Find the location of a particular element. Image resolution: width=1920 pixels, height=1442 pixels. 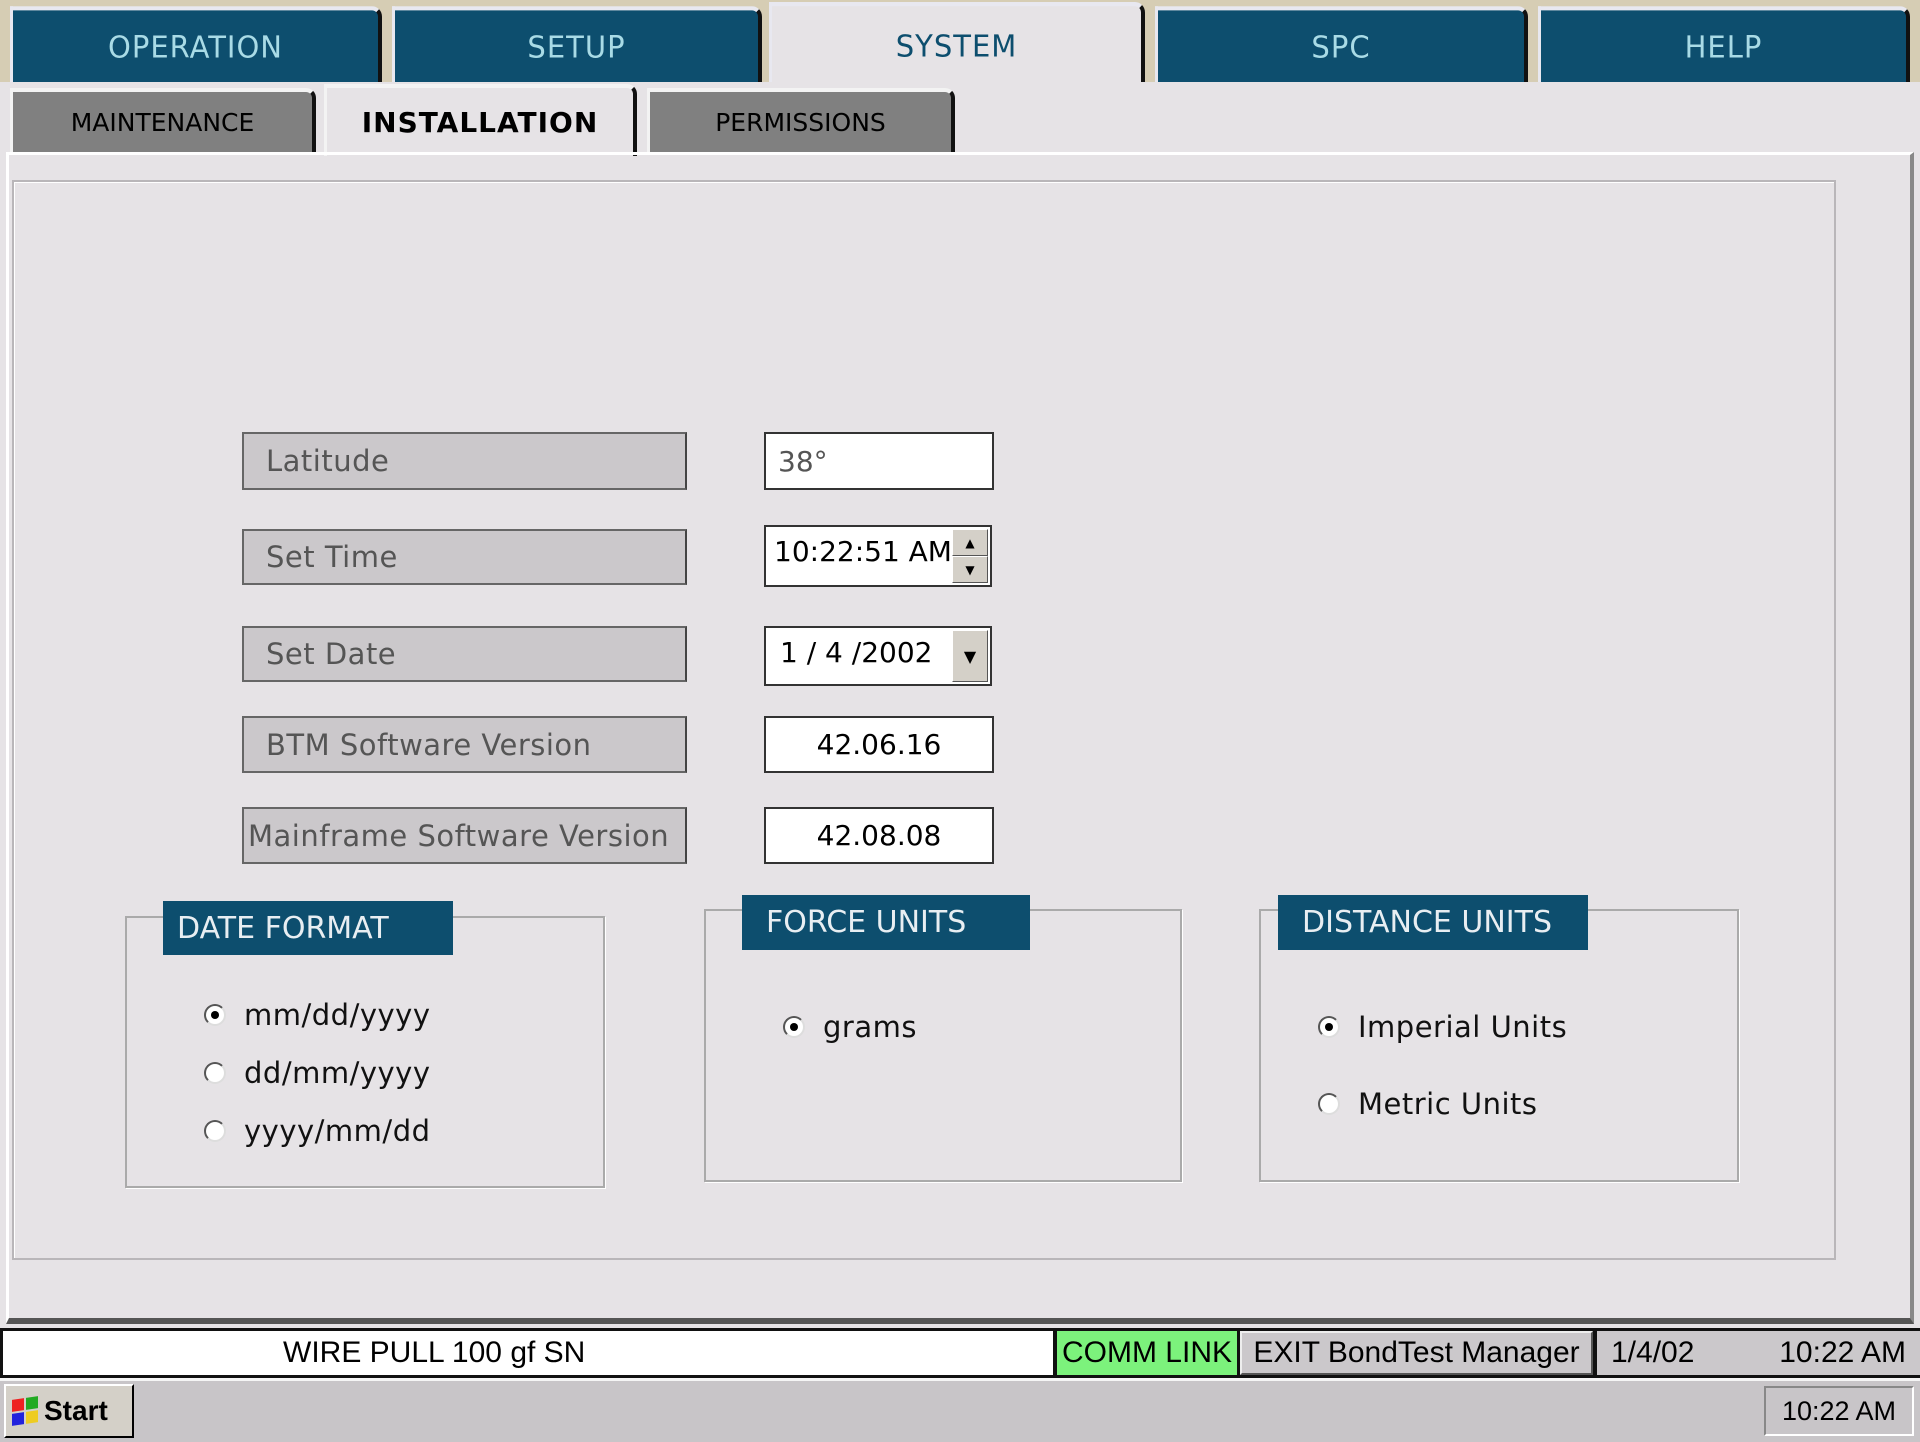

tab-installation: INSTALLATION is located at coordinates (480, 120).